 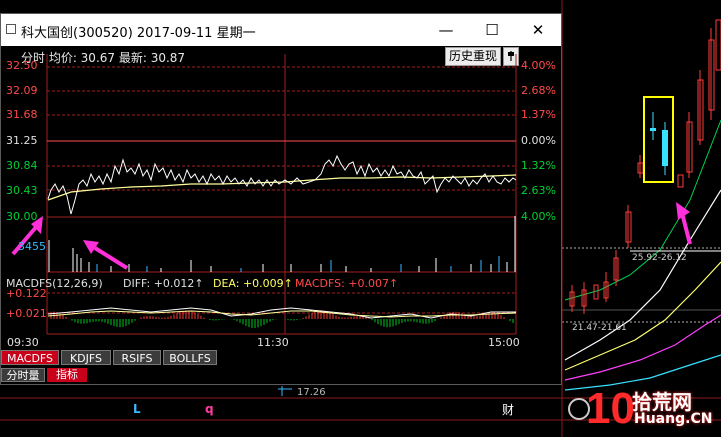 What do you see at coordinates (137, 357) in the screenshot?
I see `tab-rsifs: RSIFS` at bounding box center [137, 357].